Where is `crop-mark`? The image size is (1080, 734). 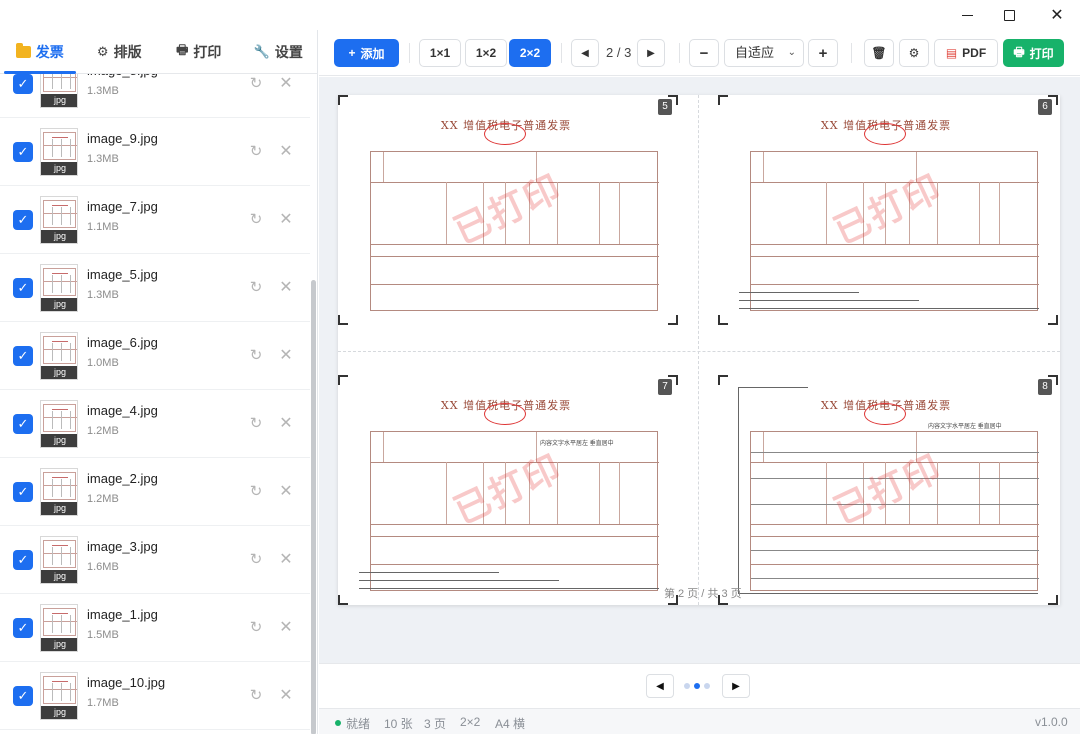
crop-mark is located at coordinates (343, 100).